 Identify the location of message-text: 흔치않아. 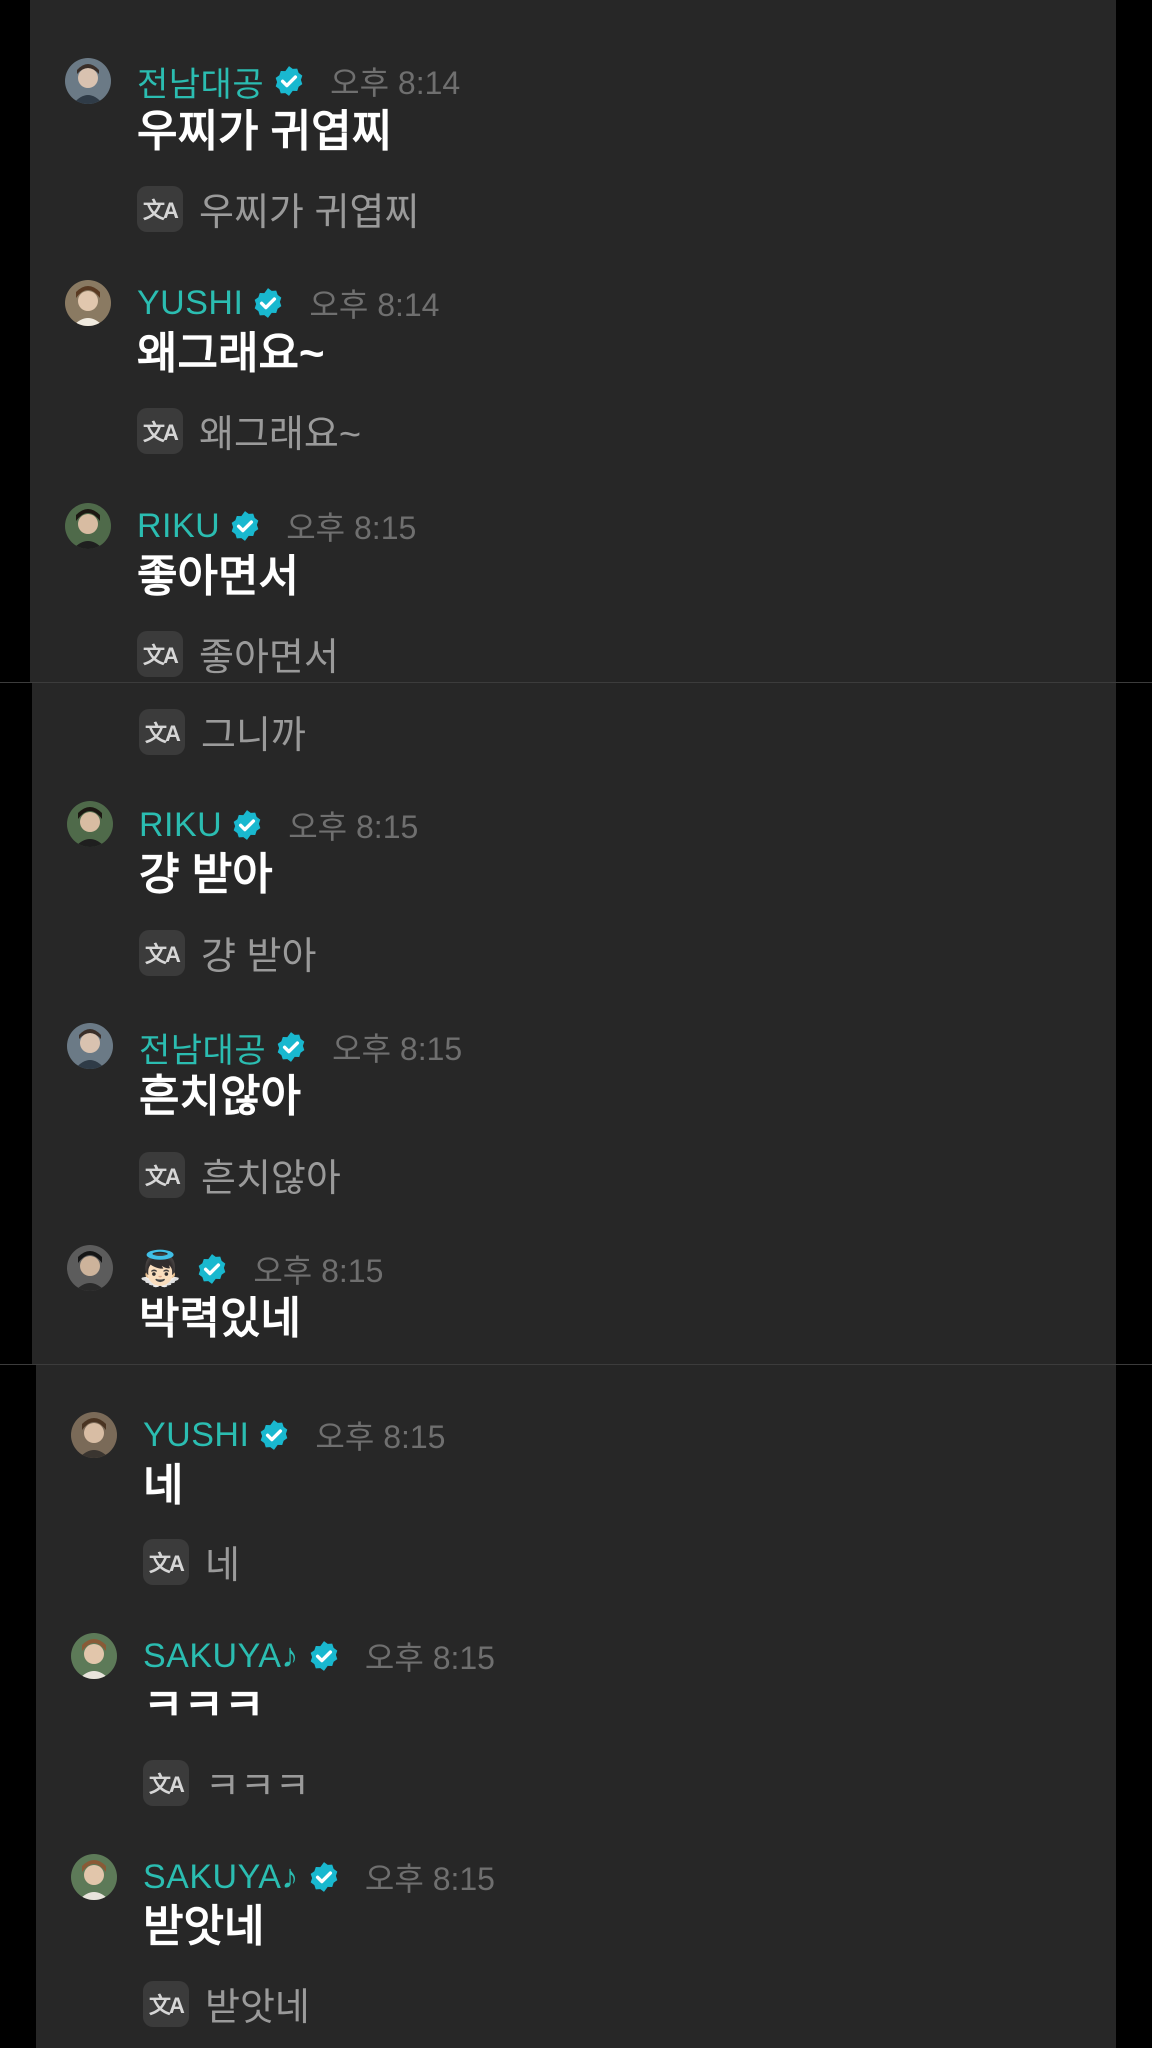
(220, 1096).